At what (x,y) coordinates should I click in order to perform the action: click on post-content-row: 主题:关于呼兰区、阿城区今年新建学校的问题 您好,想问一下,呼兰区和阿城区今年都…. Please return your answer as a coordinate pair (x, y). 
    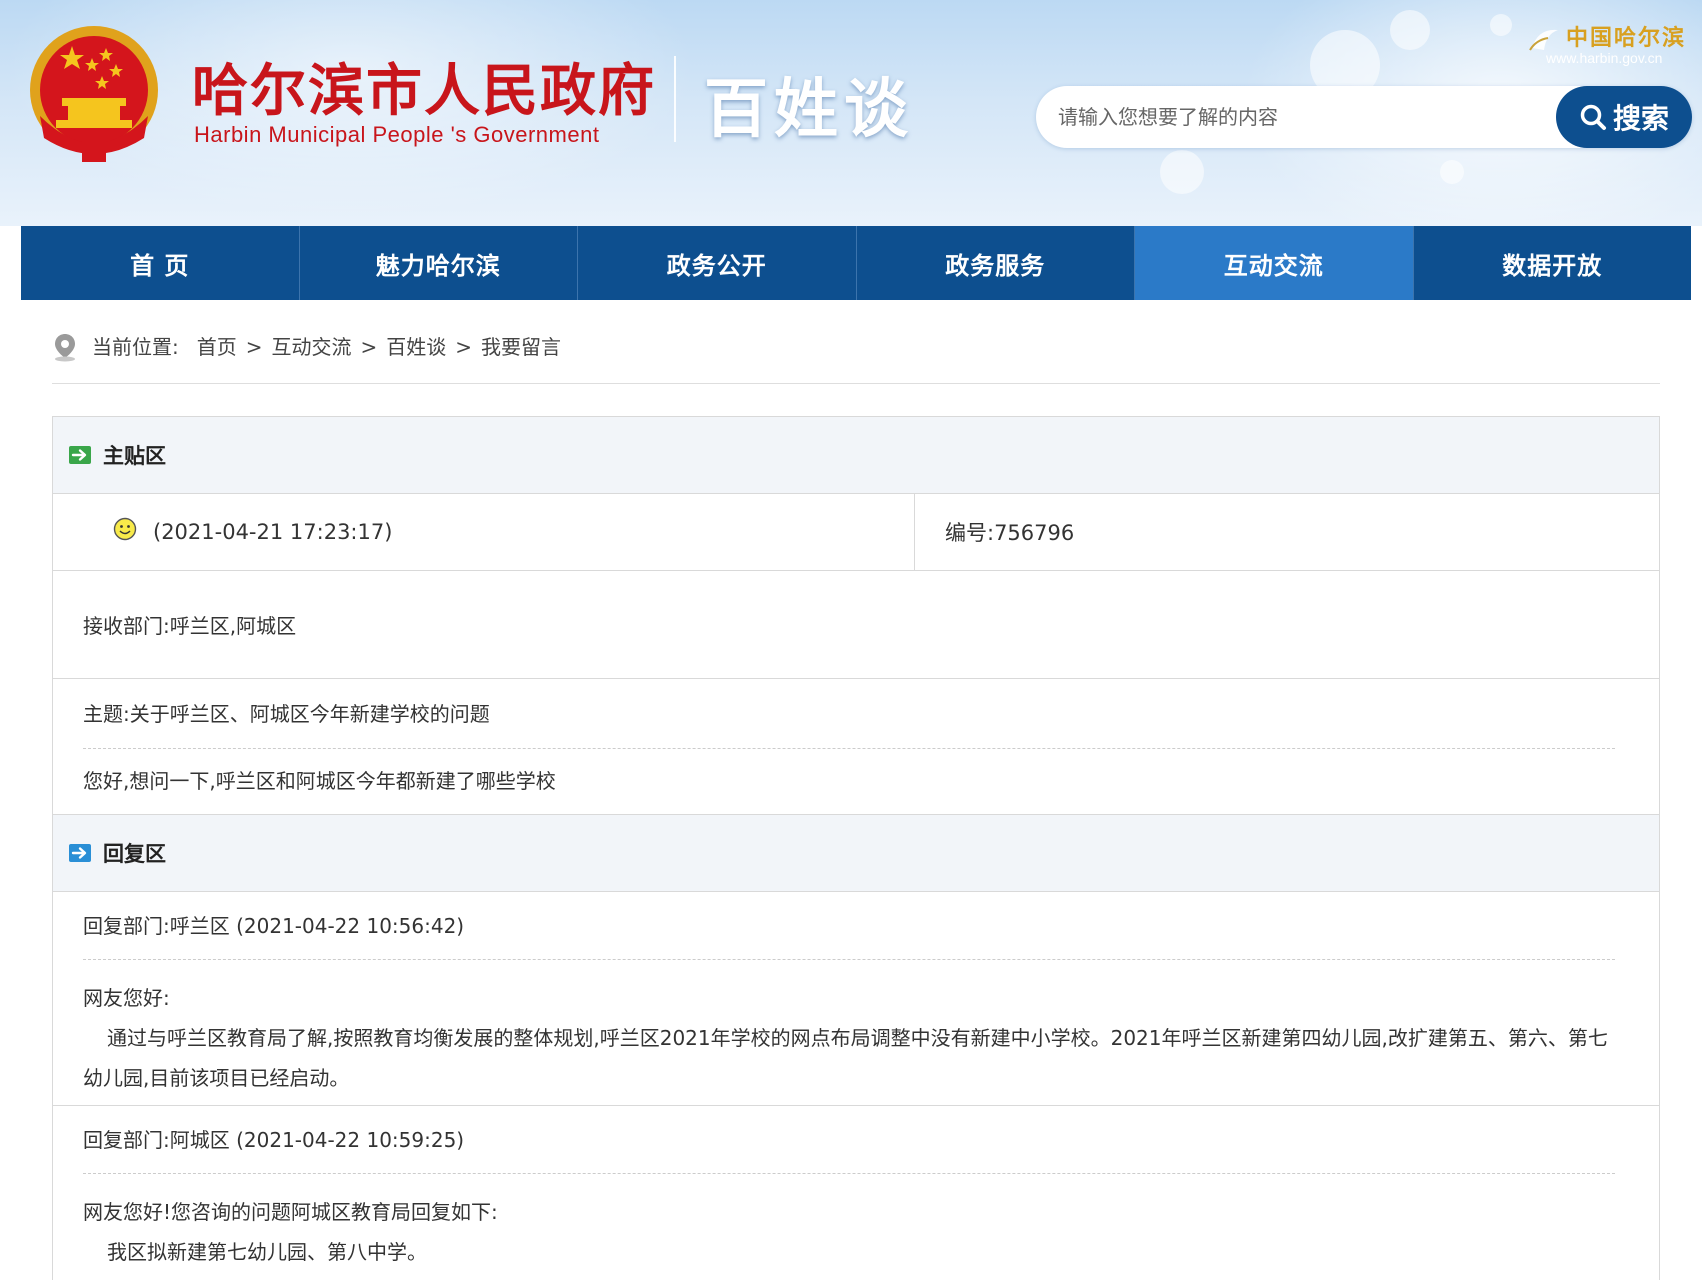
    Looking at the image, I should click on (856, 747).